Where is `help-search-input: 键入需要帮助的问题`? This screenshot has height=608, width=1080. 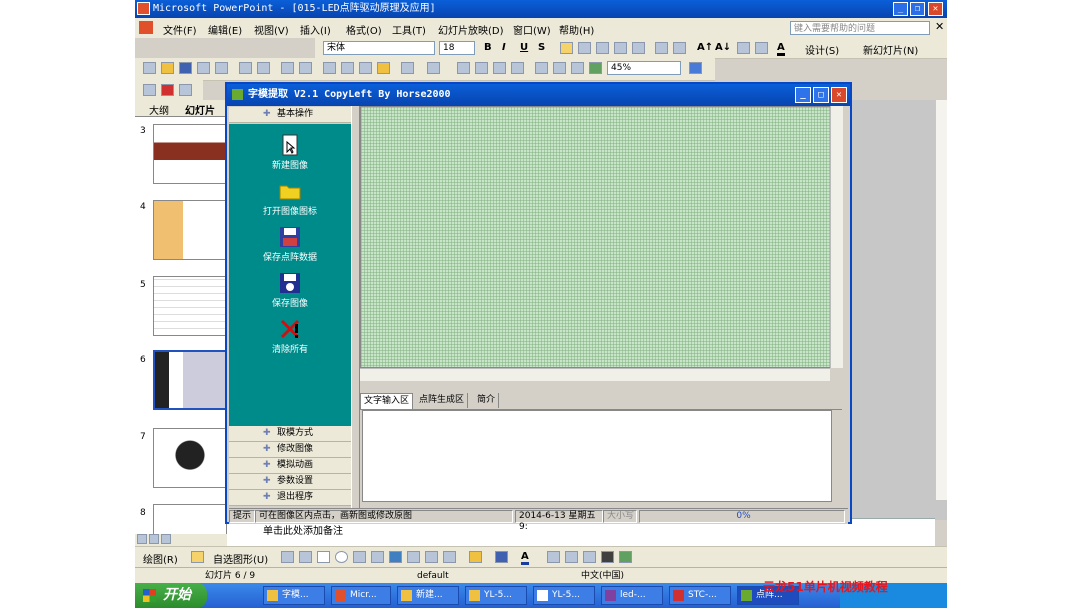
help-search-input: 键入需要帮助的问题 is located at coordinates (860, 28).